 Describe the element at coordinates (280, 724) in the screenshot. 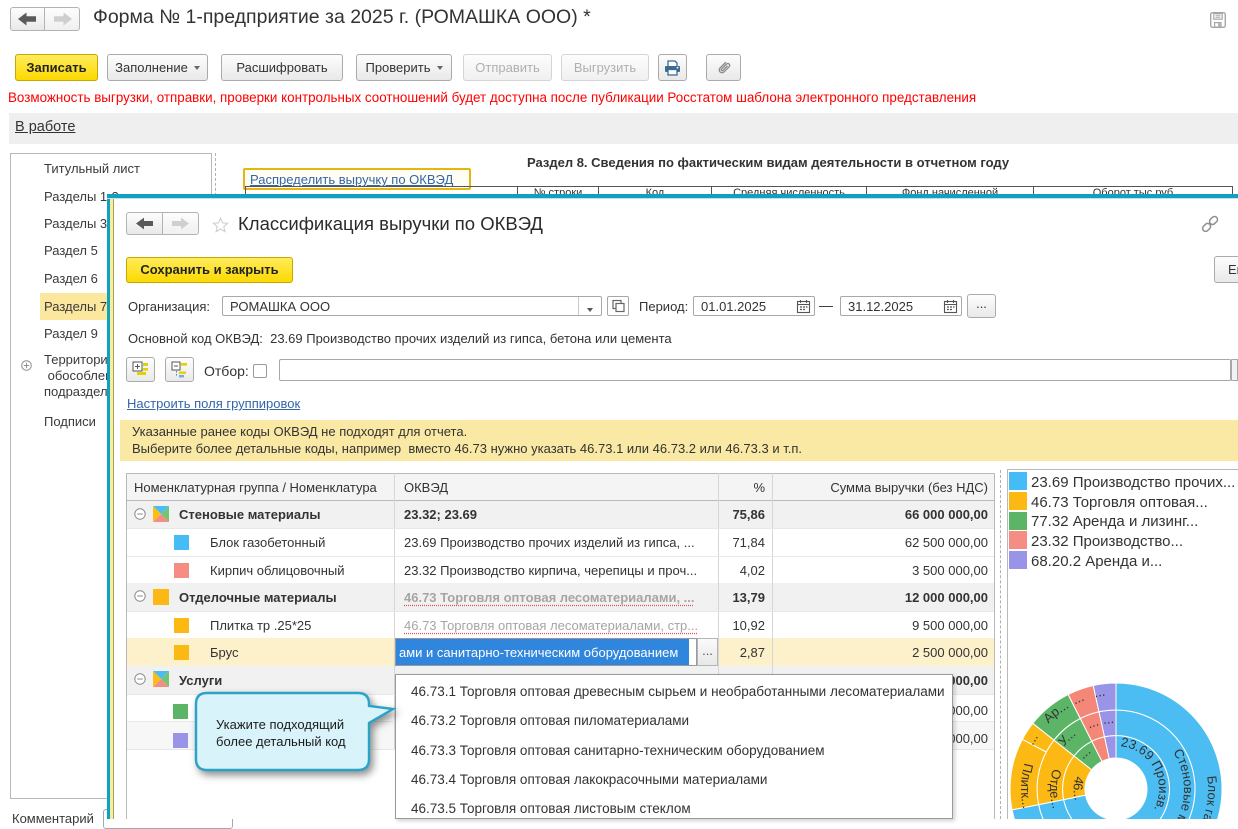

I see `svg-text: Укажите подходящий` at that location.